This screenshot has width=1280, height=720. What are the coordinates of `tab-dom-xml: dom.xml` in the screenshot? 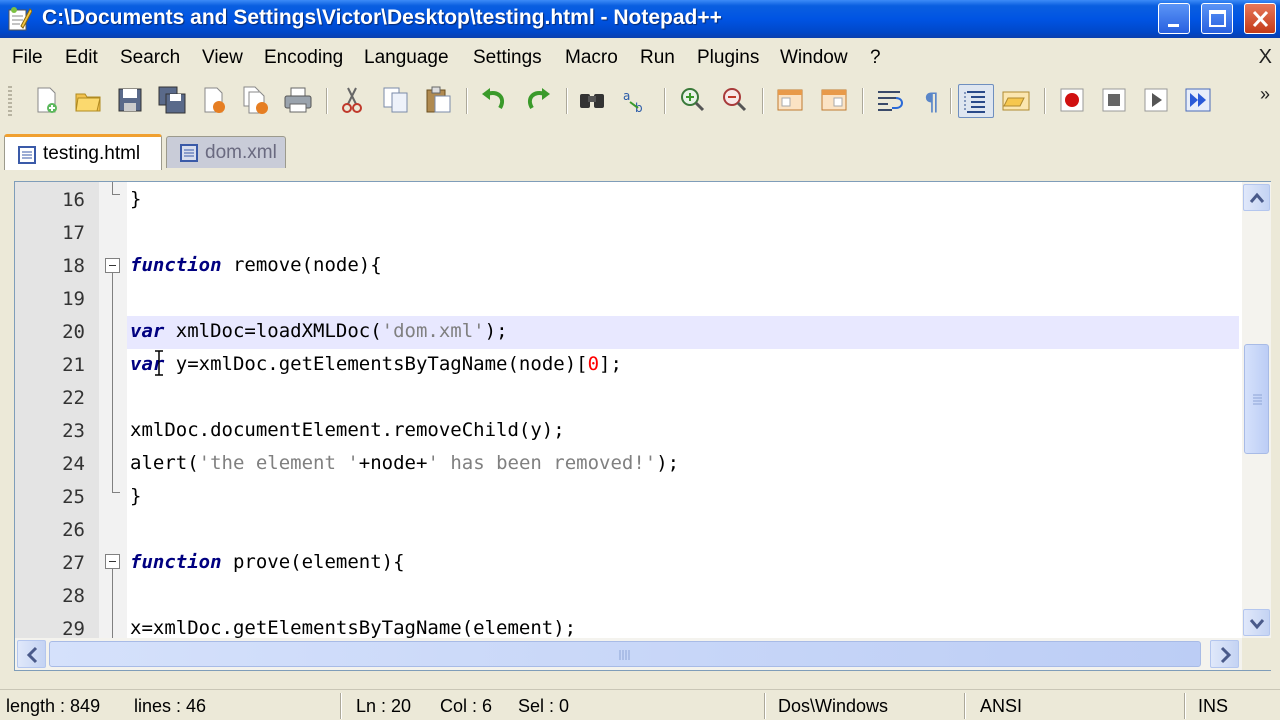 It's located at (226, 152).